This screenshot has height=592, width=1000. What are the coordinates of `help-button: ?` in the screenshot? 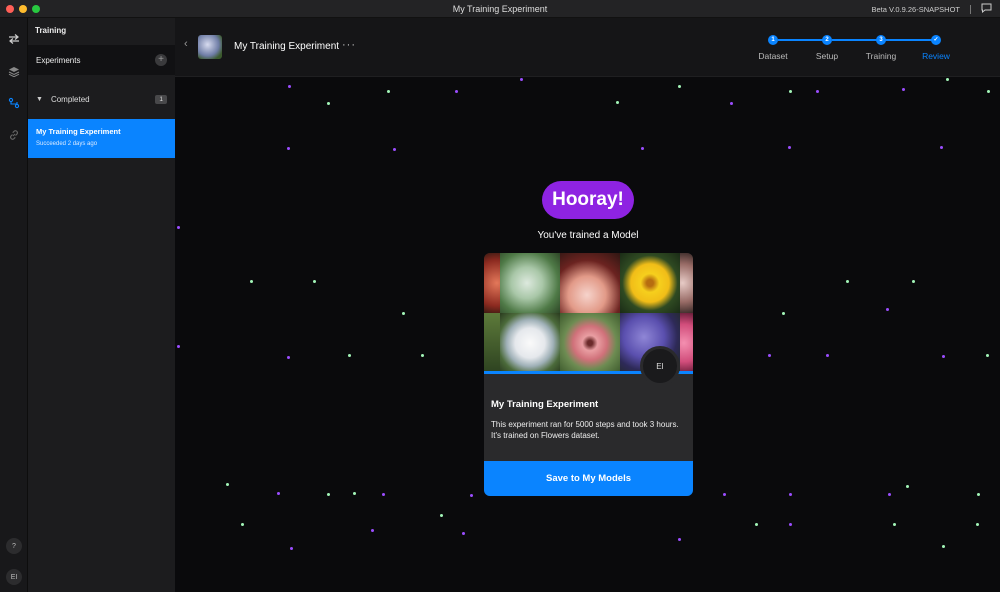 It's located at (14, 546).